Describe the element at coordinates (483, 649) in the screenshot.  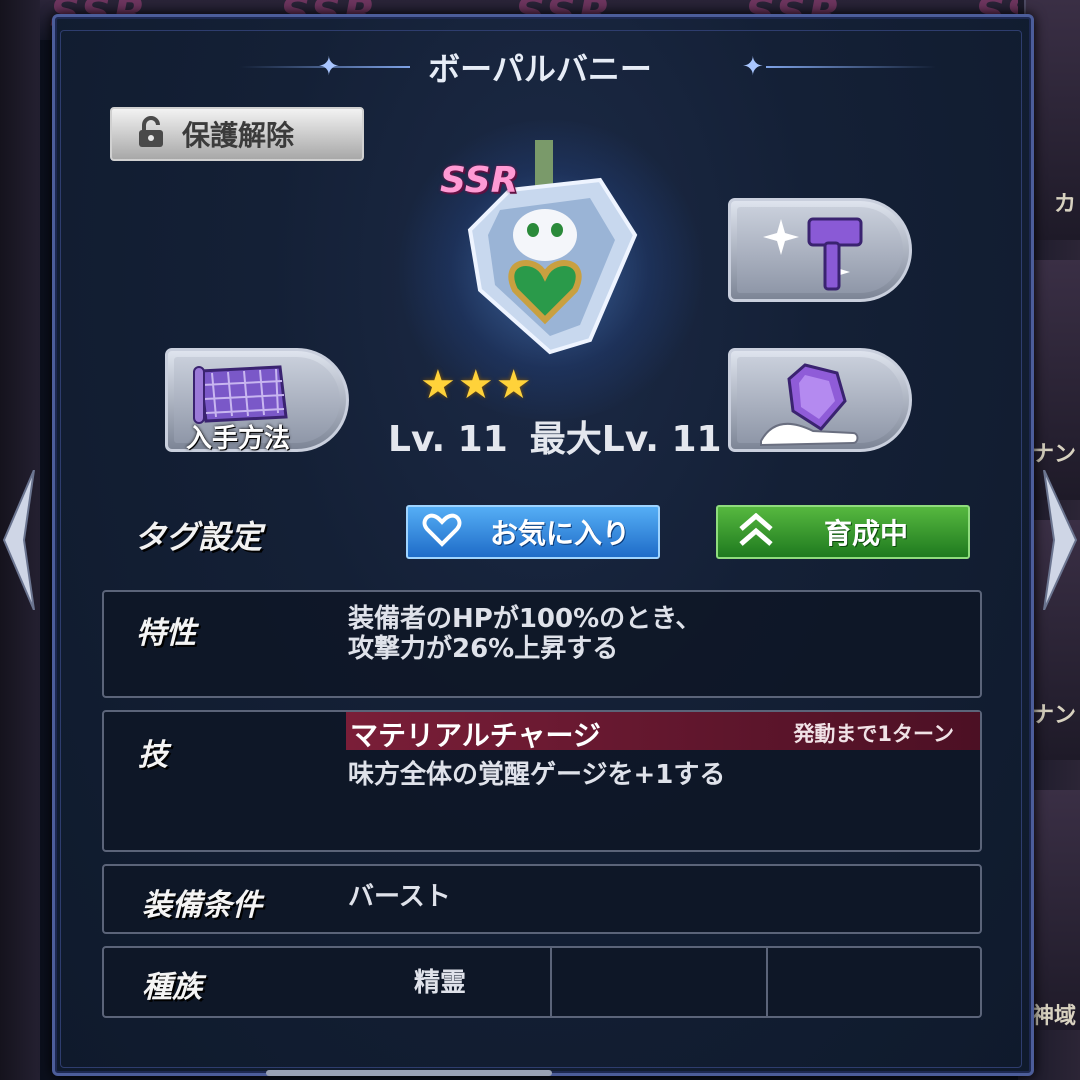
I see `trait-line: 攻撃力が26%上昇する` at that location.